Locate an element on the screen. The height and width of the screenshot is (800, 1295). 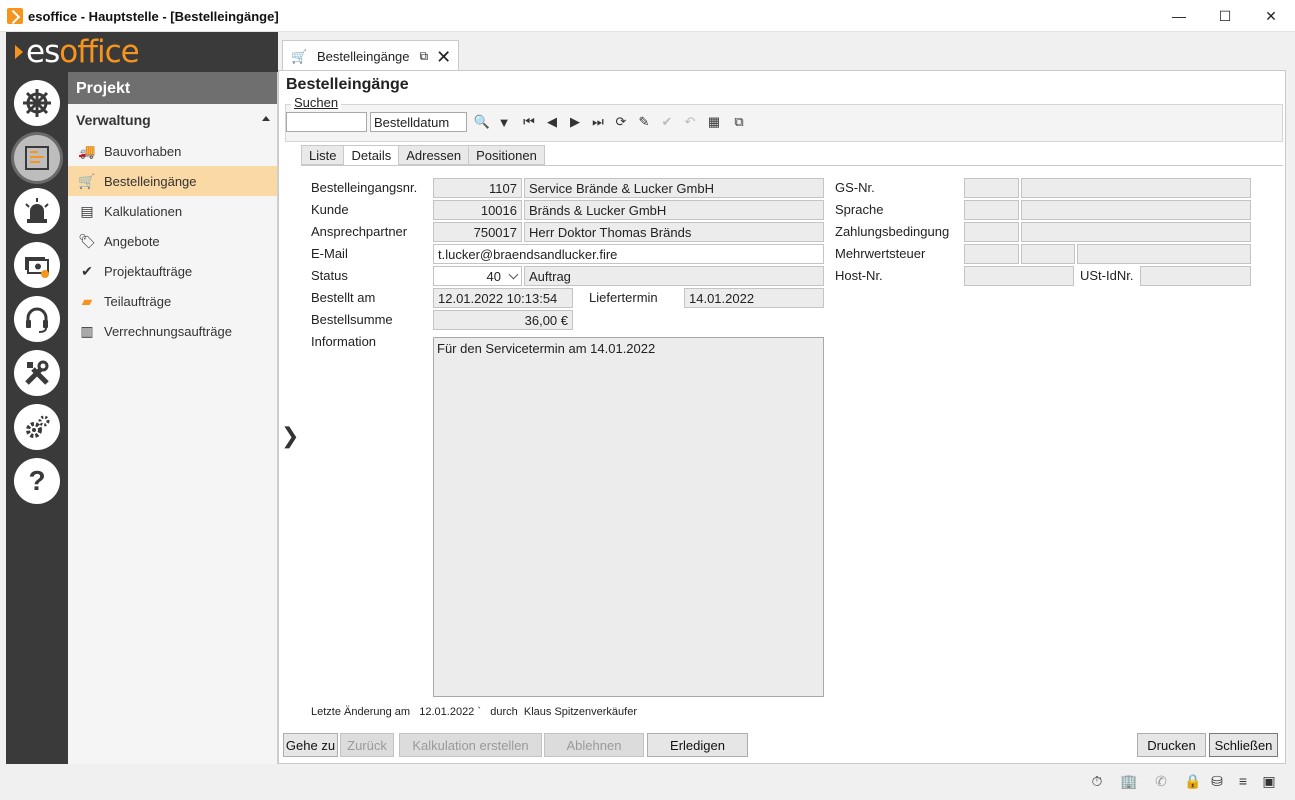
tab-positionen: Positionen is located at coordinates (506, 155).